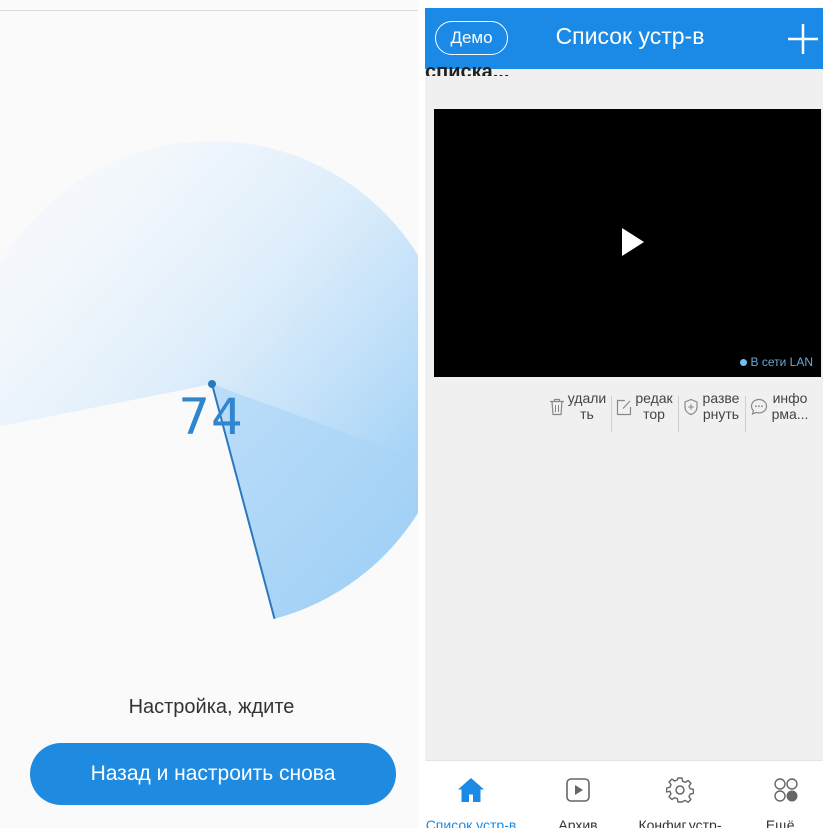 Image resolution: width=823 pixels, height=828 pixels. I want to click on delete-button: удали ть, so click(578, 415).